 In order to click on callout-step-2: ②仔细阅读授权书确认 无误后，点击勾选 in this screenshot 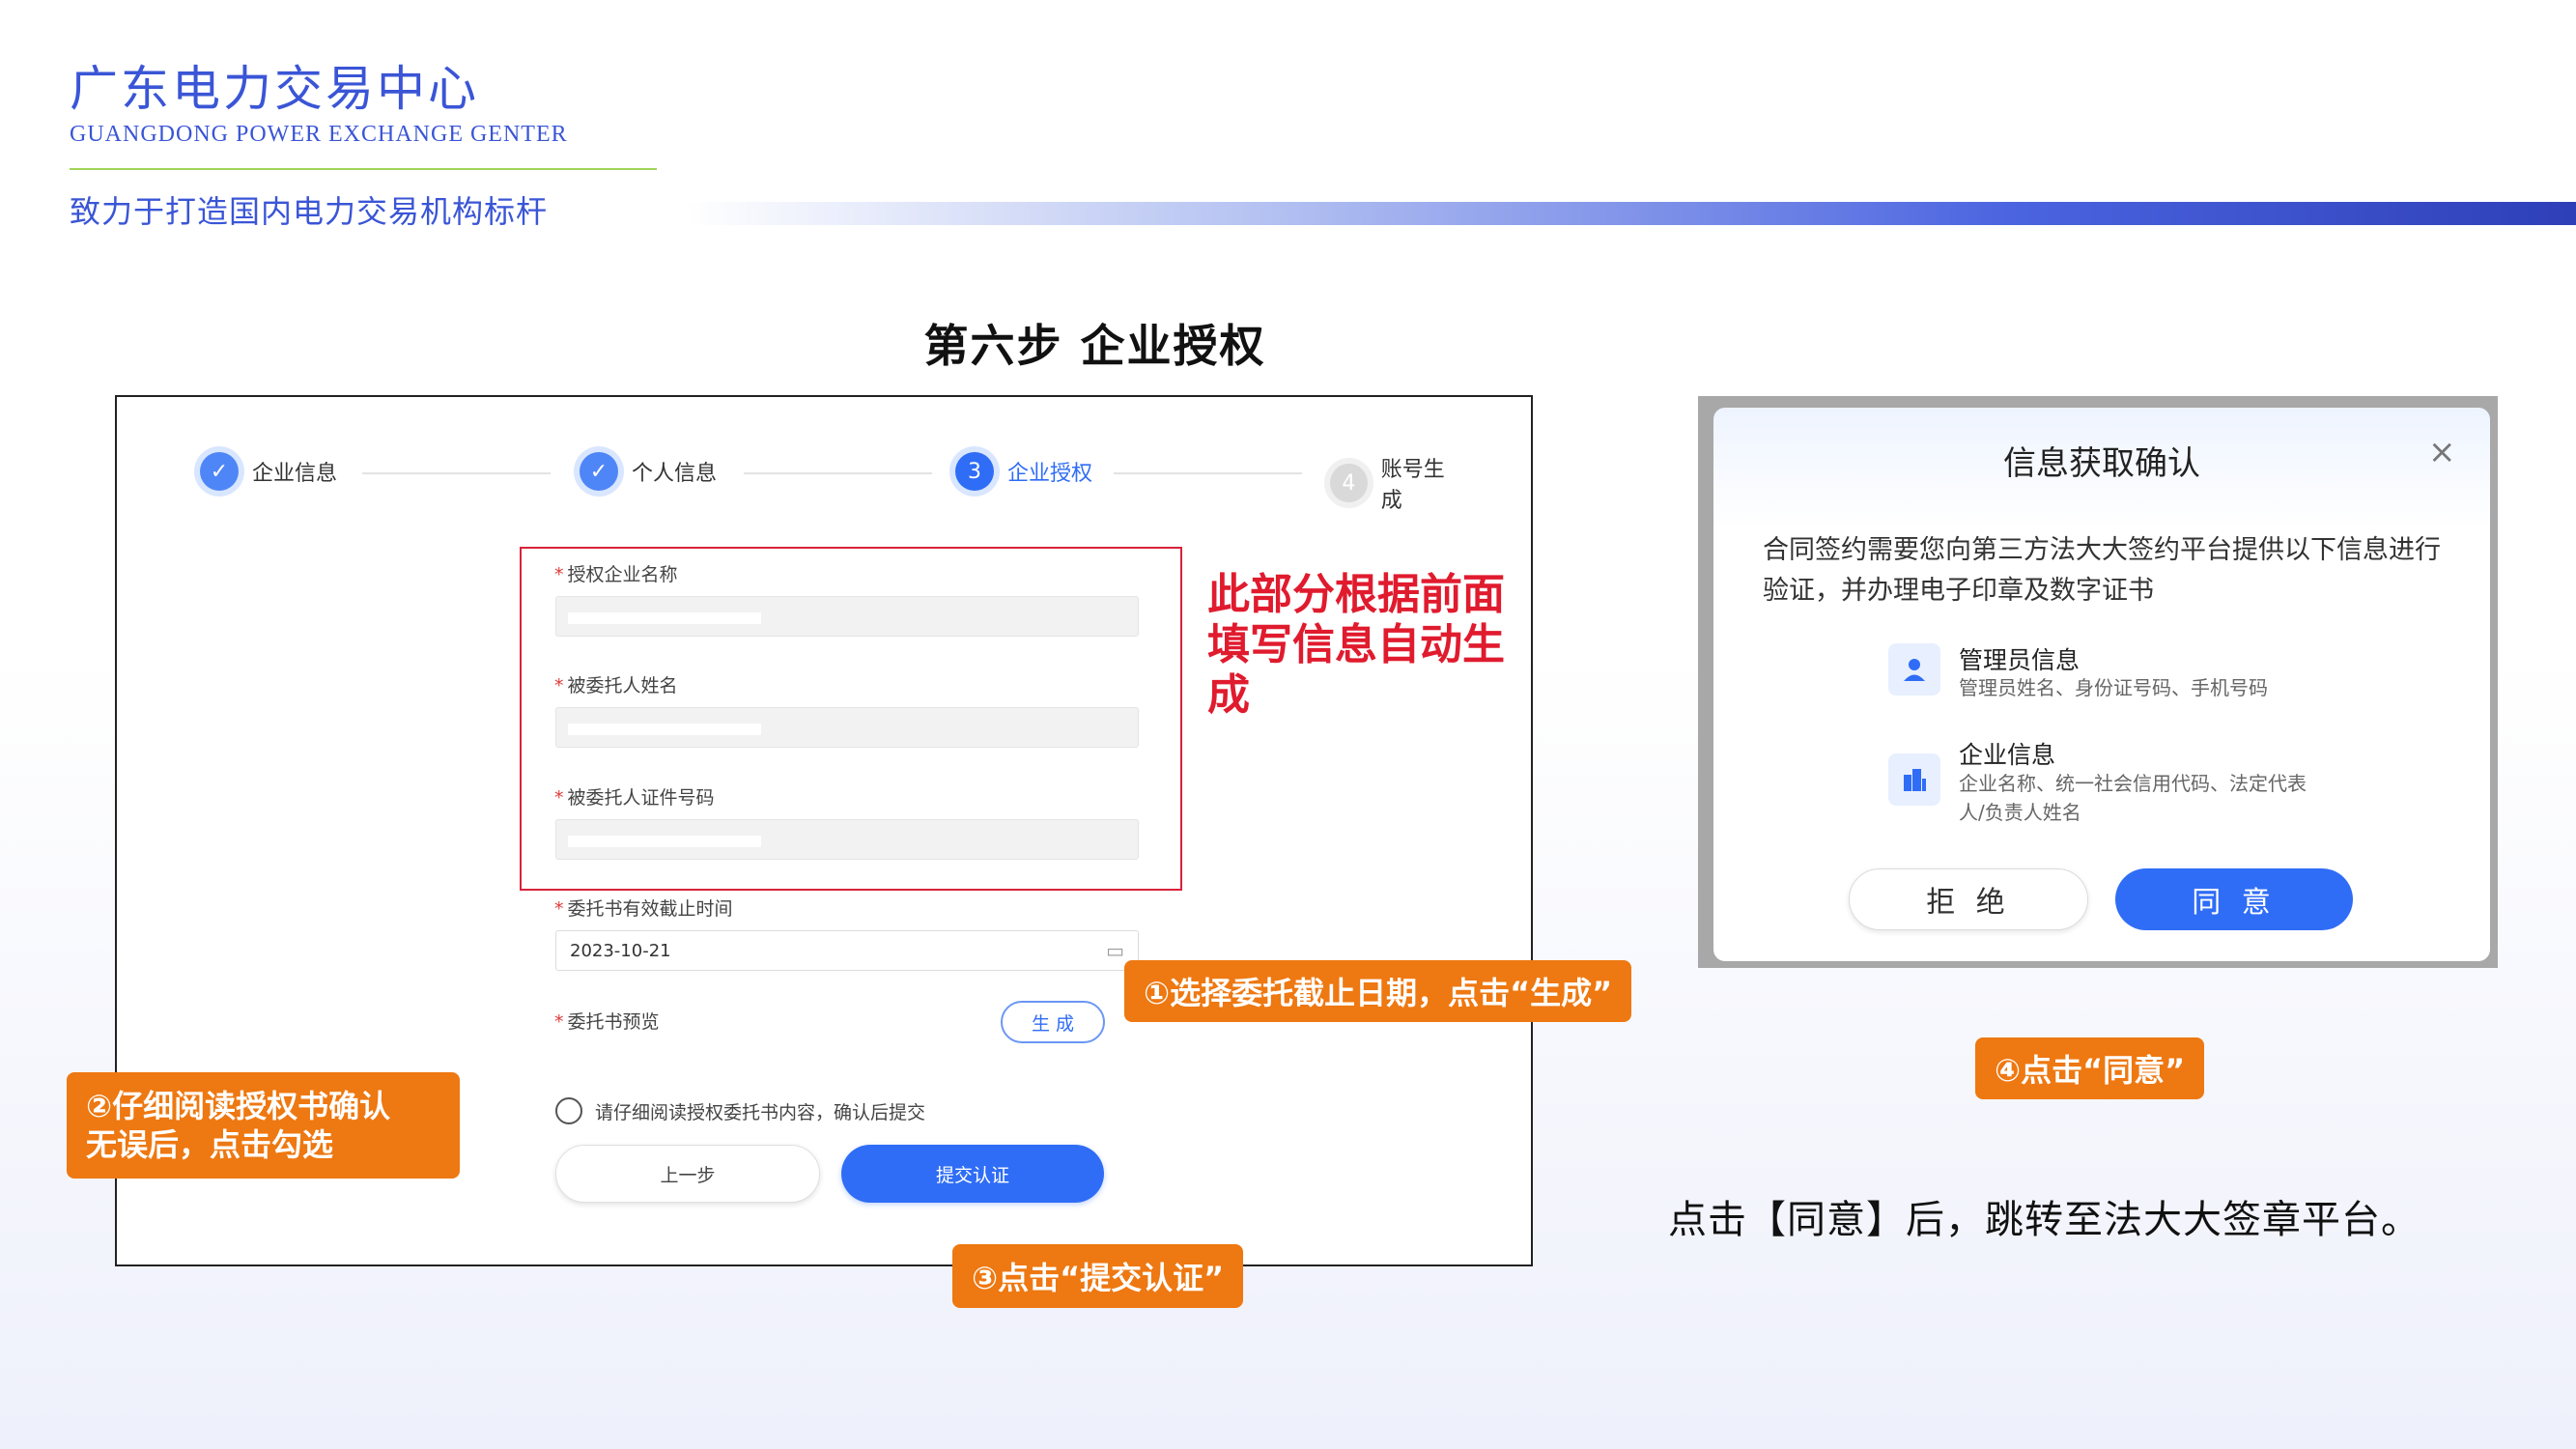, I will do `click(263, 1125)`.